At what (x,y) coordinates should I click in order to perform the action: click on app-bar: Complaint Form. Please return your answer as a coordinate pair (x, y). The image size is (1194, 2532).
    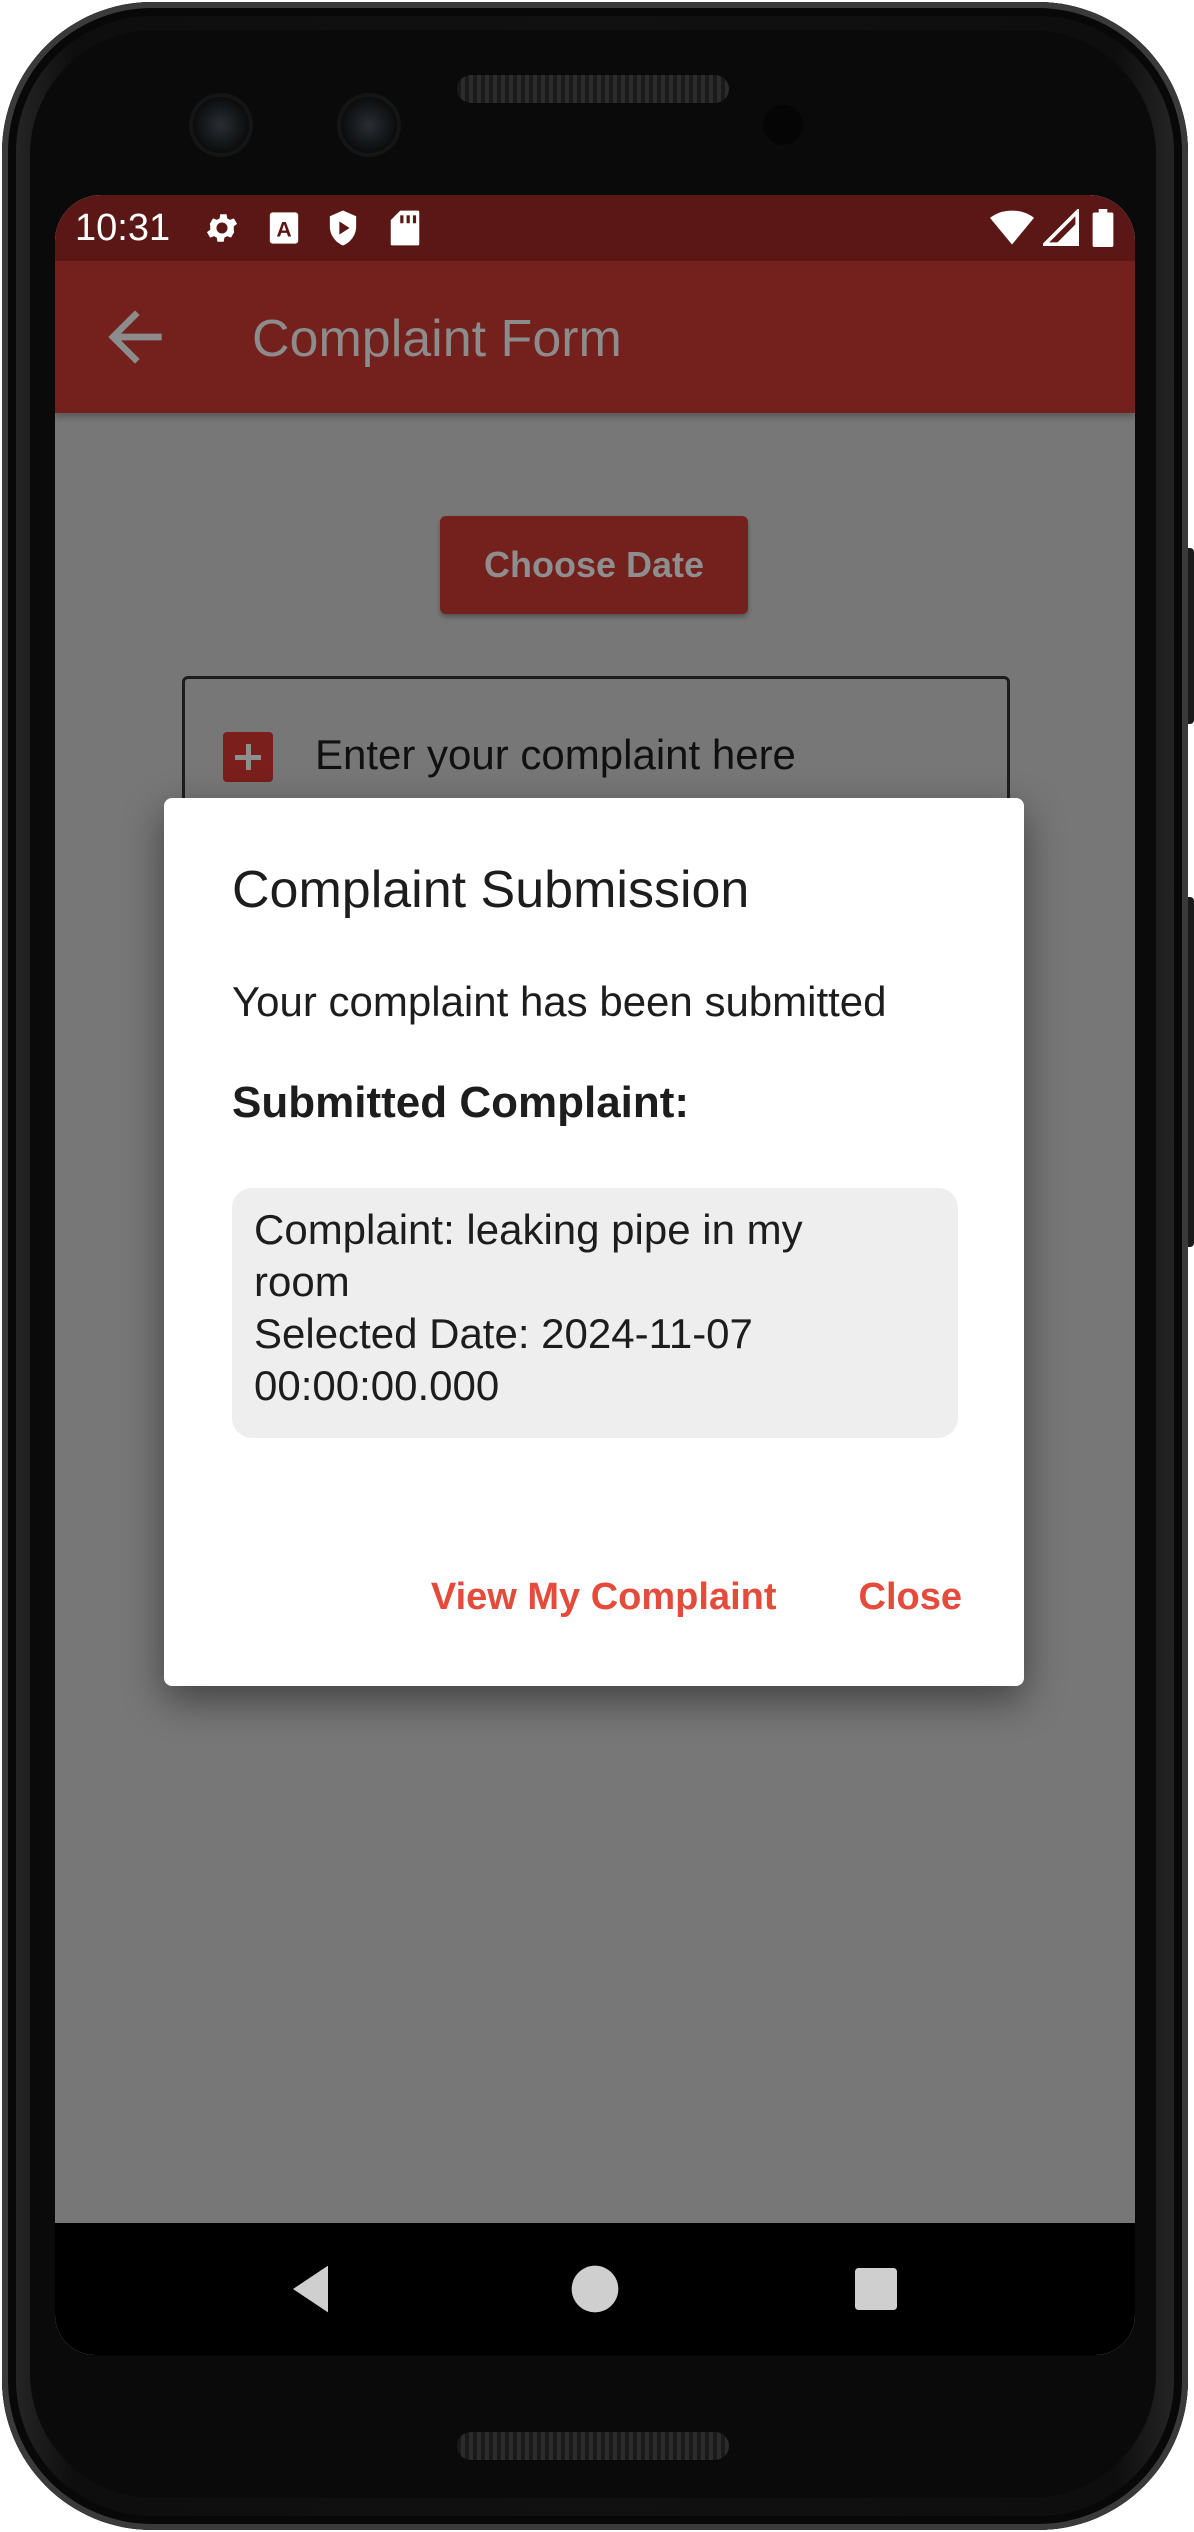
    Looking at the image, I should click on (595, 337).